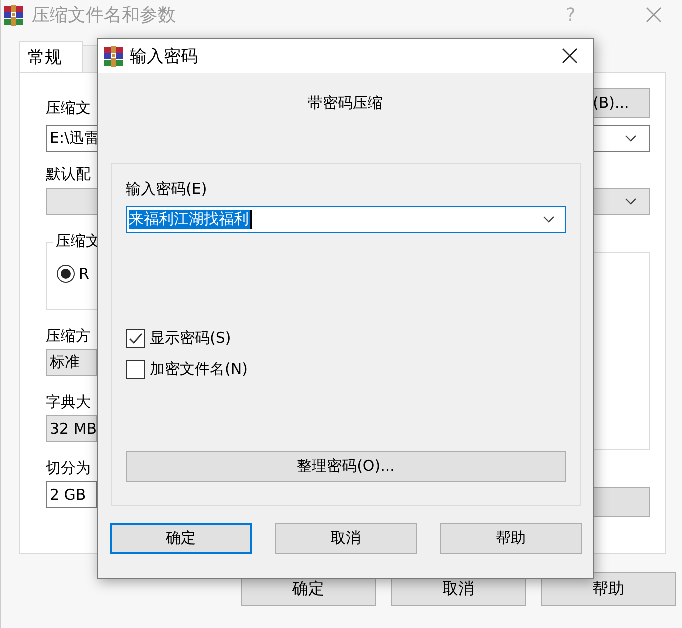  I want to click on field-label: 压缩文, so click(68, 108).